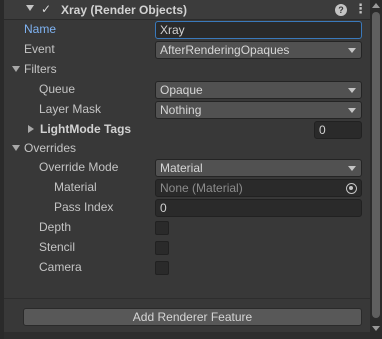 This screenshot has height=339, width=382. What do you see at coordinates (338, 130) in the screenshot?
I see `lightmode-tags-size-input: 0` at bounding box center [338, 130].